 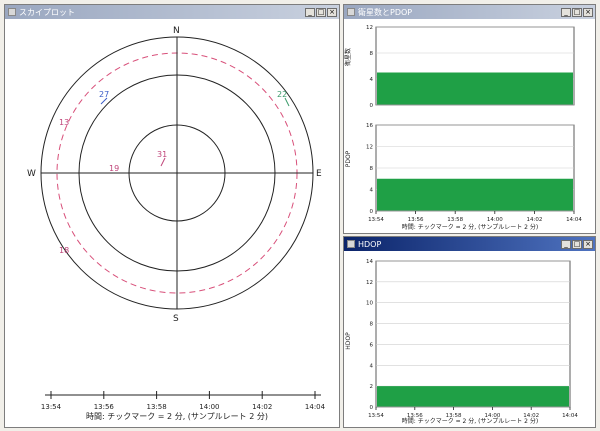 What do you see at coordinates (172, 12) in the screenshot?
I see `skyplot-titlebar: スカイプロット _ □ ×` at bounding box center [172, 12].